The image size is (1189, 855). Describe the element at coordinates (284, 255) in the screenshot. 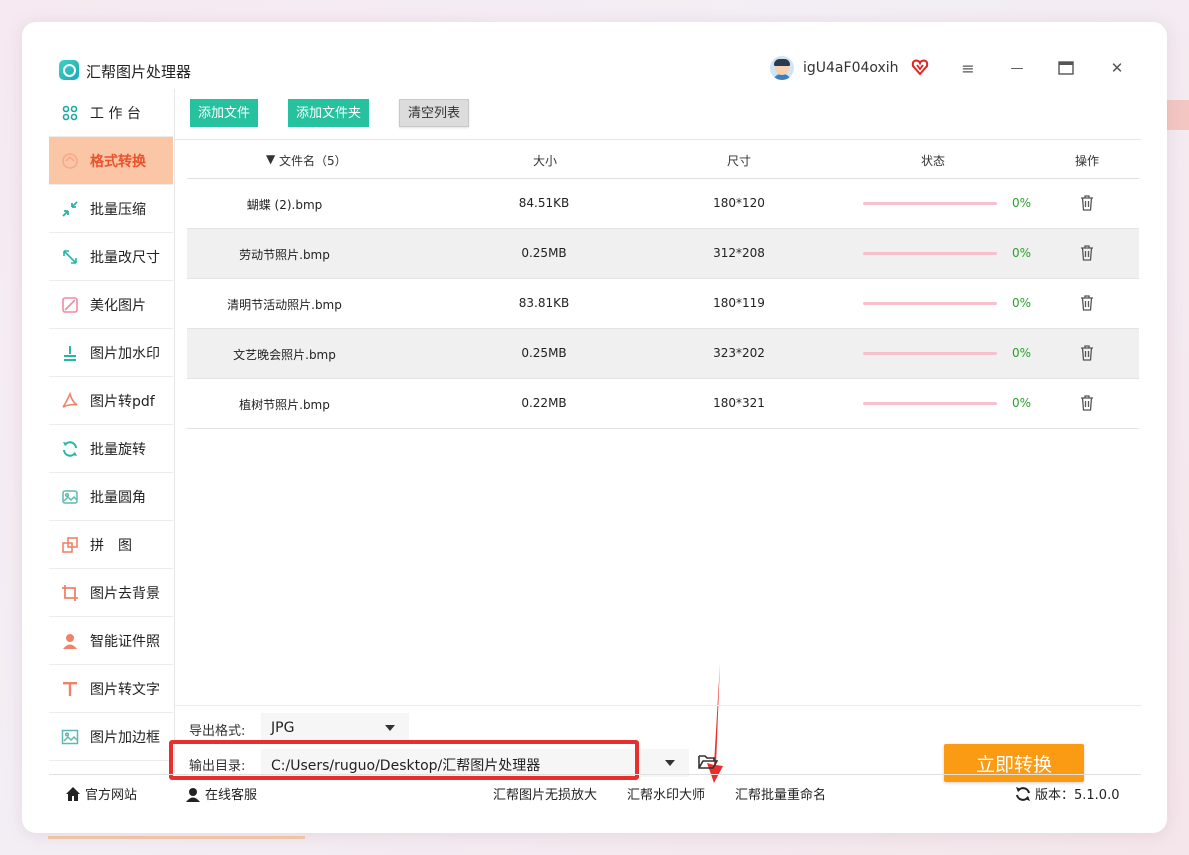

I see `file-name: 劳动节照片.bmp` at that location.